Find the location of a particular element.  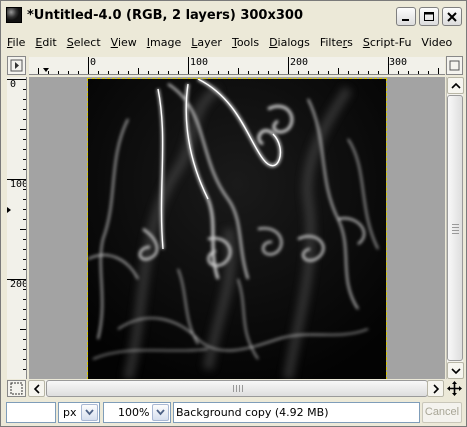

menu-tools: Tools is located at coordinates (245, 43).